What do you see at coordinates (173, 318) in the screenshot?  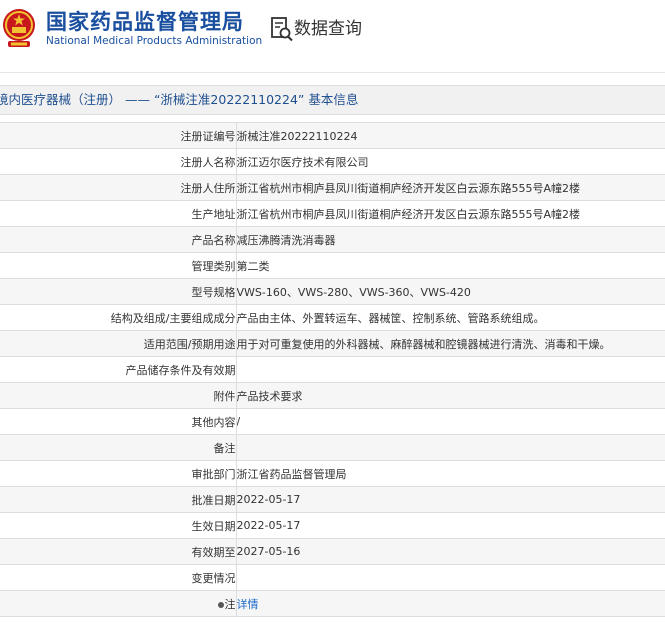 I see `field-label-text: 结构及组成/主要组成成分` at bounding box center [173, 318].